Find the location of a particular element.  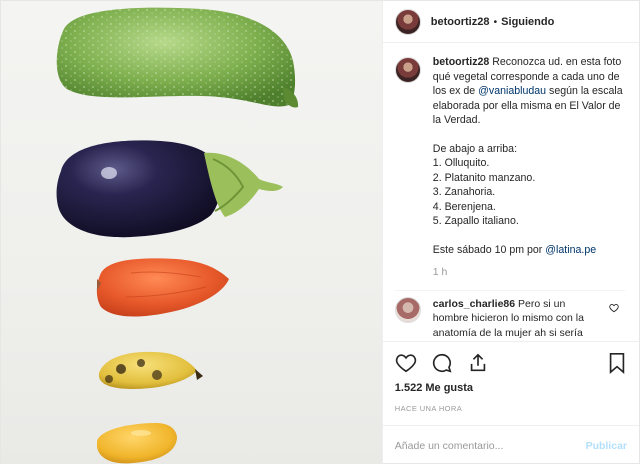

likes-count: 1.522 Me gusta is located at coordinates (511, 388).